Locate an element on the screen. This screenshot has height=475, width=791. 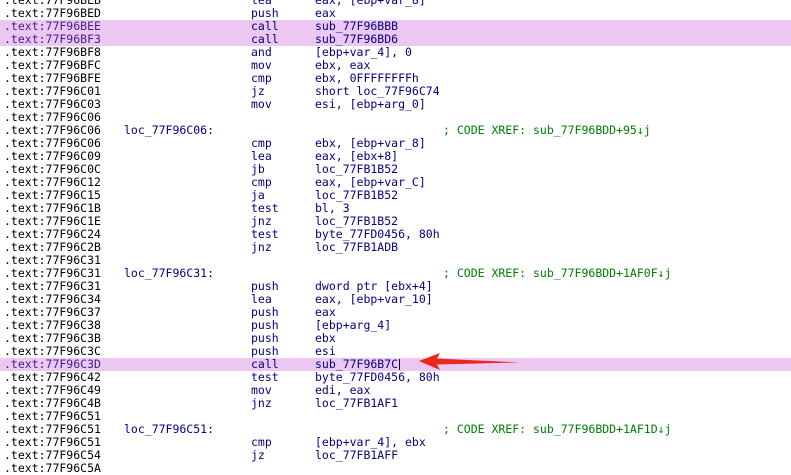
code-line: .text:77F96C38 push [ebp+arg_4] is located at coordinates (395, 325).